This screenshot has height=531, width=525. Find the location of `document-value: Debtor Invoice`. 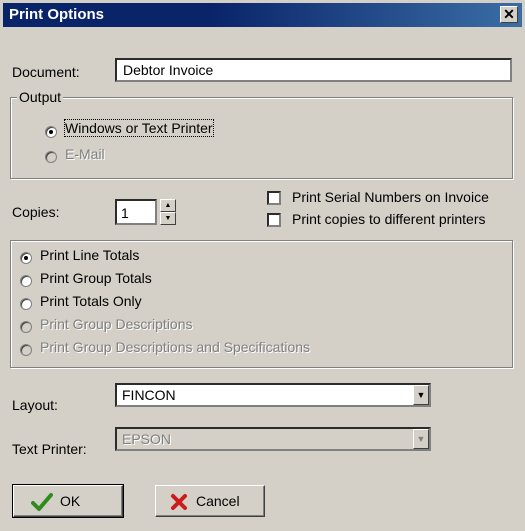

document-value: Debtor Invoice is located at coordinates (168, 70).